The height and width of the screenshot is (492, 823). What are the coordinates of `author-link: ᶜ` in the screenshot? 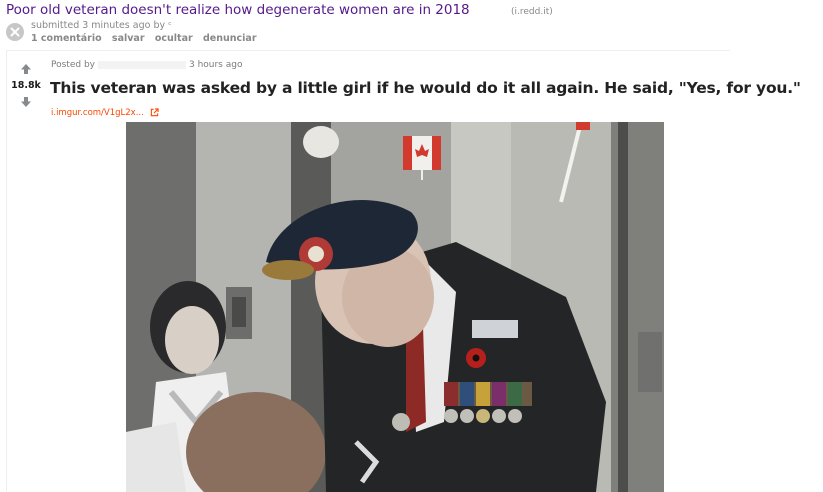 It's located at (170, 25).